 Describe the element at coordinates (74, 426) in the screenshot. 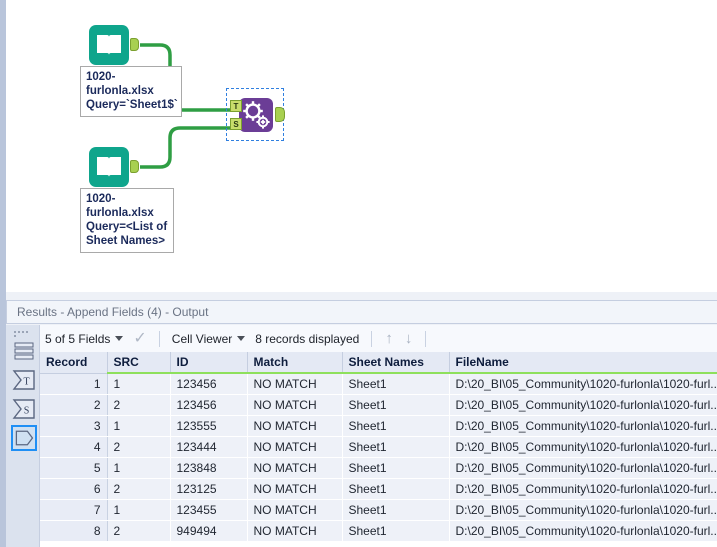

I see `record-number-cell: 3` at that location.